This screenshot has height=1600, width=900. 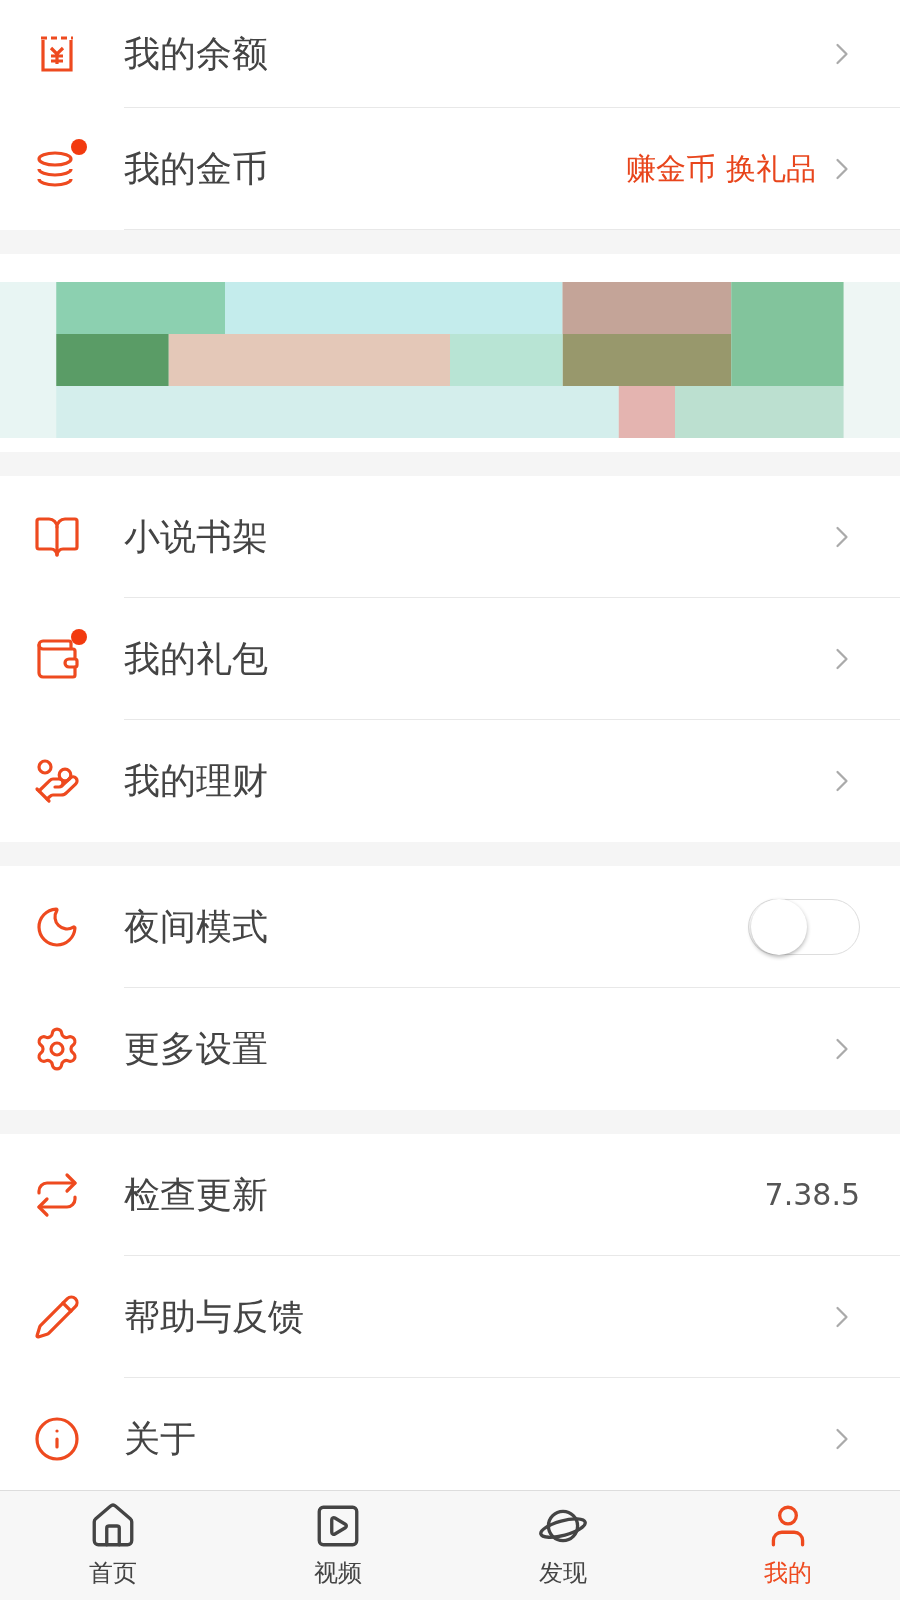 I want to click on promo-text: 赚金币 换礼品, so click(x=721, y=168).